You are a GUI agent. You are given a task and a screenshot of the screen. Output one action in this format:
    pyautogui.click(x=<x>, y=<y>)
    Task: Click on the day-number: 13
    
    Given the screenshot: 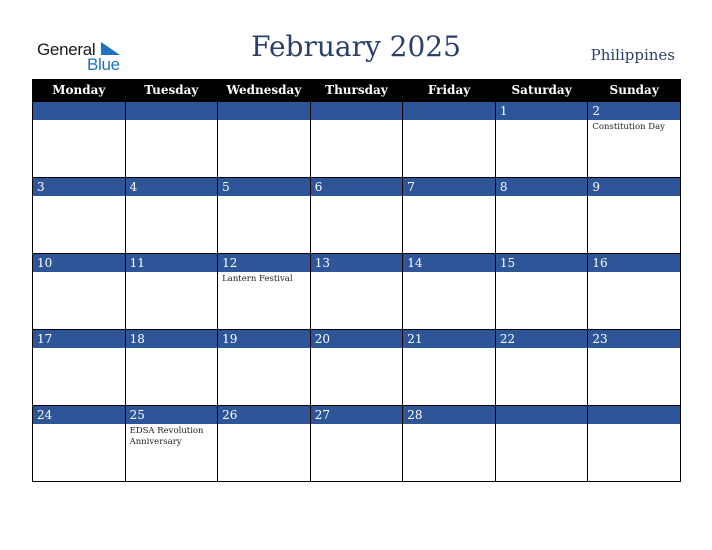 What is the action you would take?
    pyautogui.click(x=356, y=263)
    